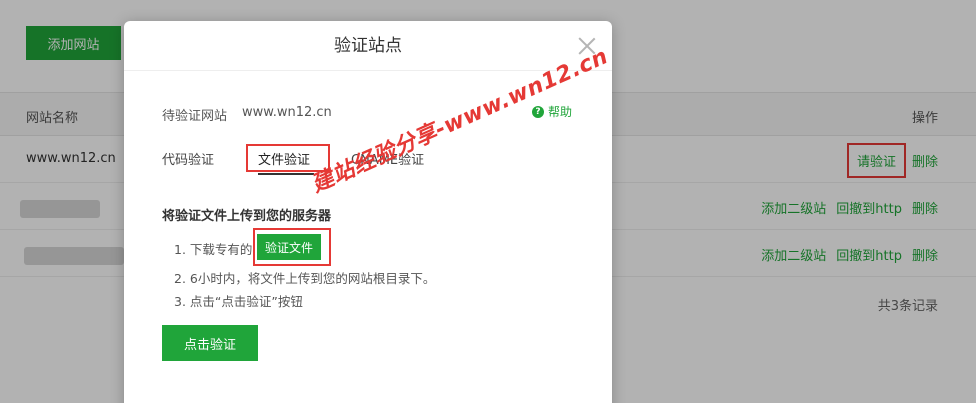  What do you see at coordinates (368, 46) in the screenshot?
I see `dialog-title: 验证站点` at bounding box center [368, 46].